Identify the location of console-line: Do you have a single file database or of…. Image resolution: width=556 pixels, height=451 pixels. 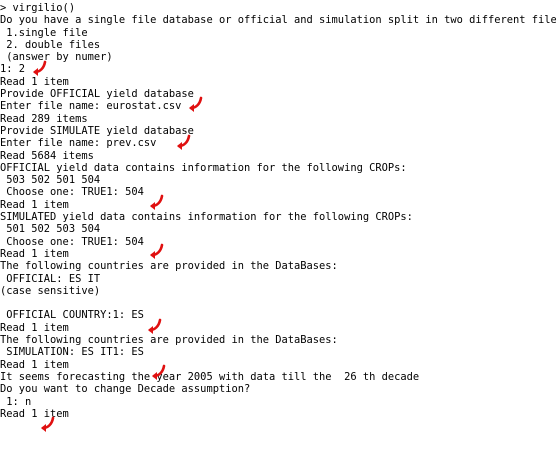
(278, 20).